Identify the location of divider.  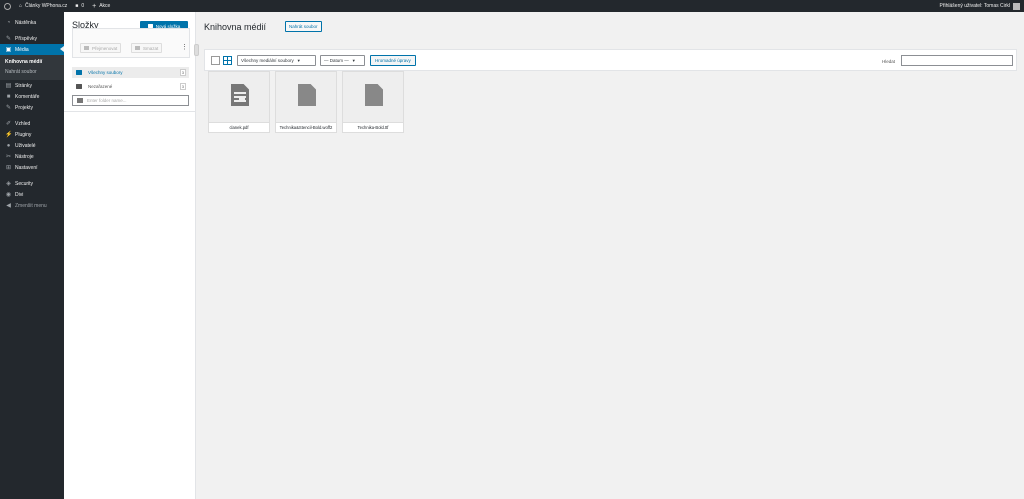
(130, 111).